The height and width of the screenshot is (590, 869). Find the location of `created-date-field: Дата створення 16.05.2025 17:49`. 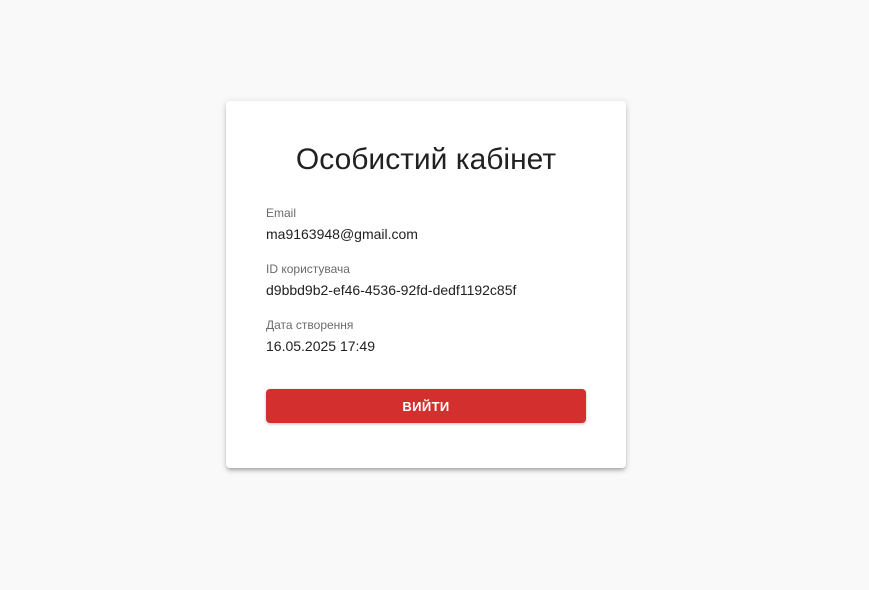

created-date-field: Дата створення 16.05.2025 17:49 is located at coordinates (426, 336).